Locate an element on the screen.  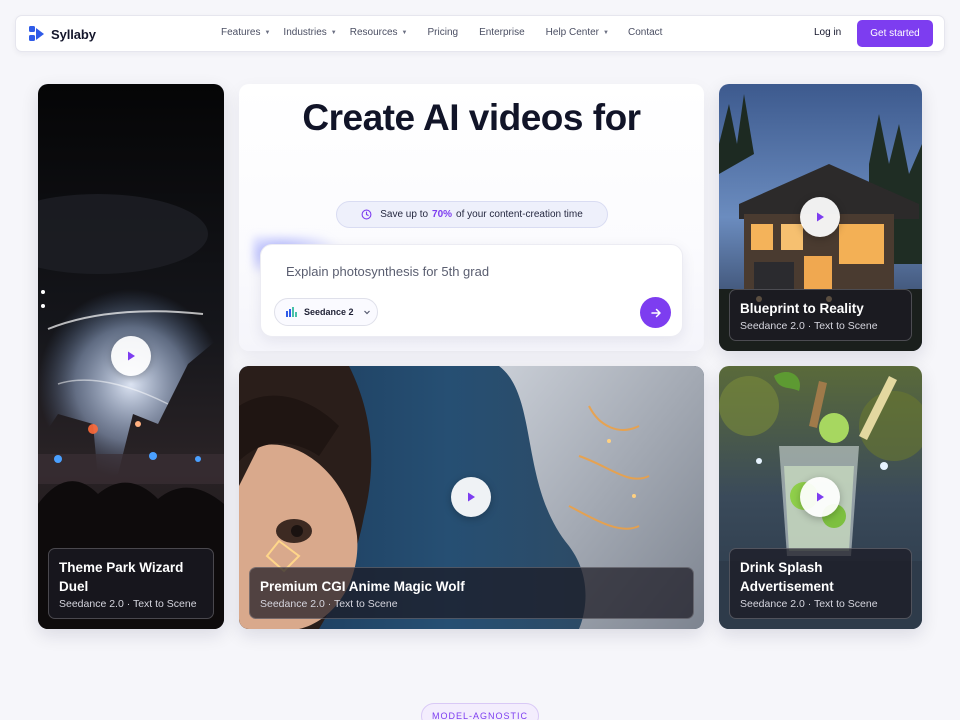
nav-item-contact: Contact is located at coordinates (645, 32).